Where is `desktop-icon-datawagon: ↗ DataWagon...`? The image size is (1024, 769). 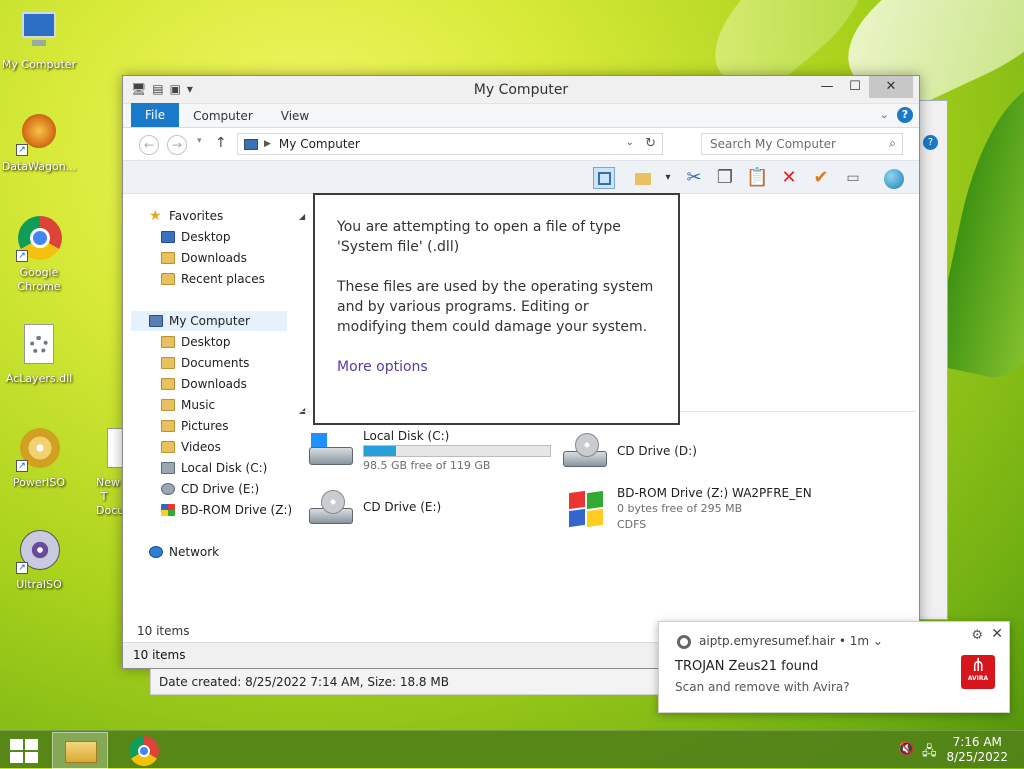 desktop-icon-datawagon: ↗ DataWagon... is located at coordinates (39, 142).